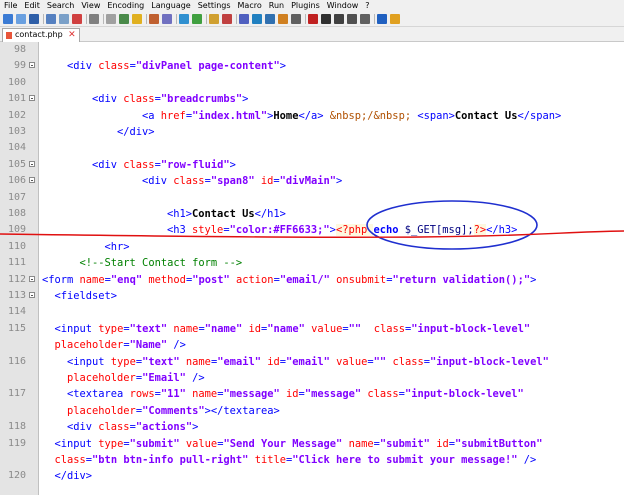 Image resolution: width=624 pixels, height=495 pixels. I want to click on stop-macro-icon, so click(326, 19).